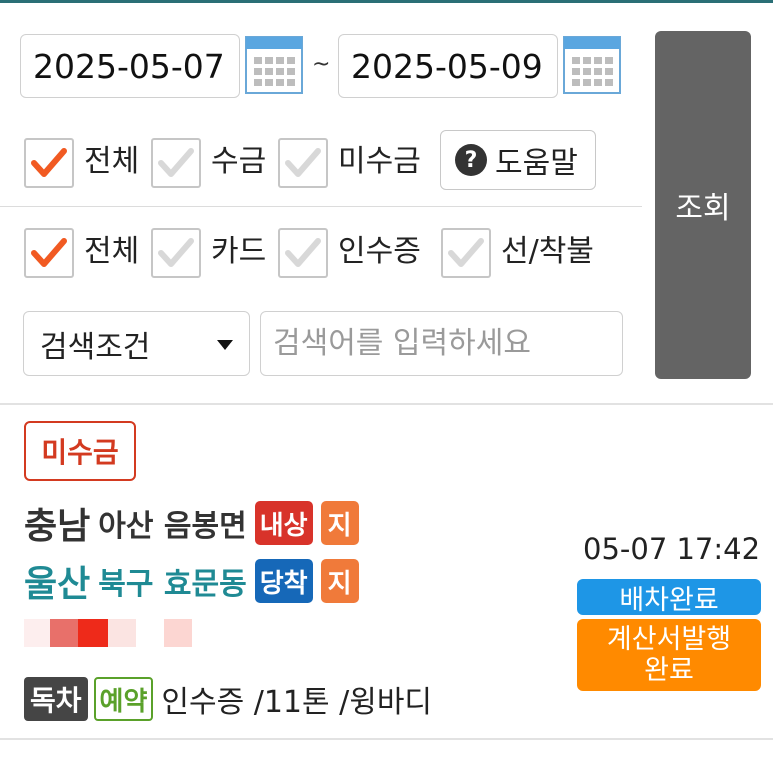  Describe the element at coordinates (379, 161) in the screenshot. I see `checkbox-label: 미수금` at that location.